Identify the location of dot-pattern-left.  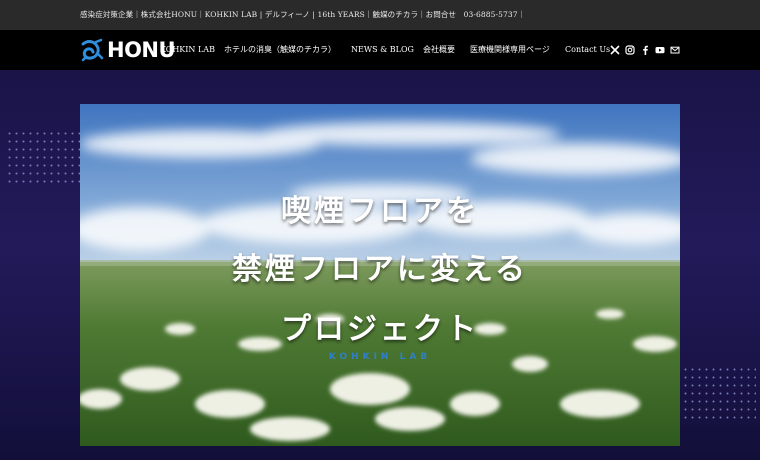
(44, 158).